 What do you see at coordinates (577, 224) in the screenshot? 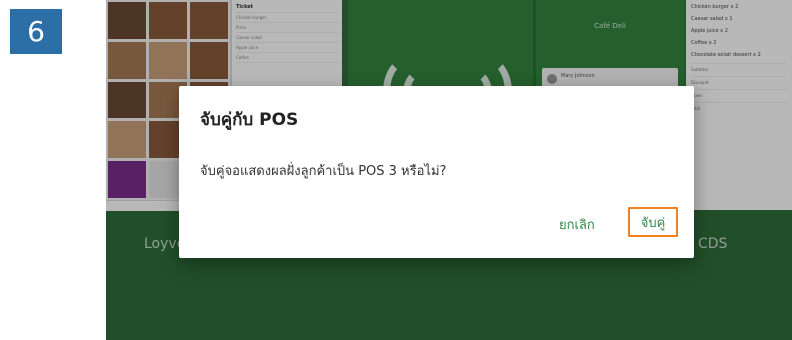
I see `cancel-button: ยกเลิก` at bounding box center [577, 224].